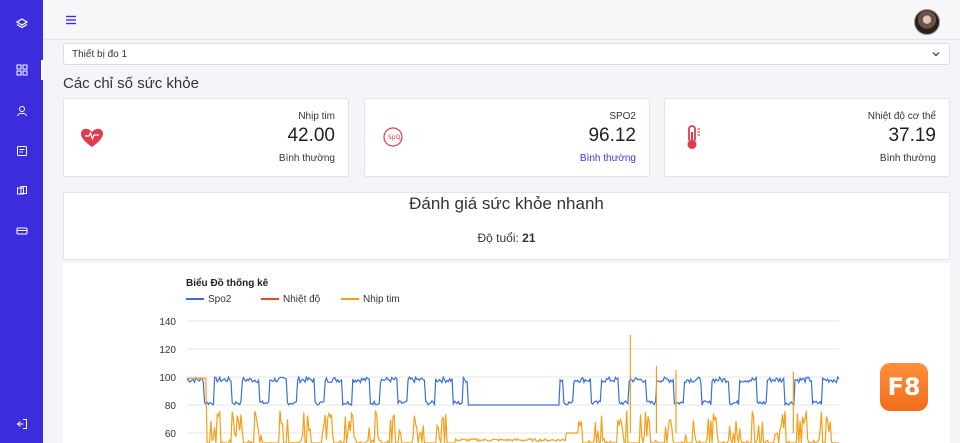  I want to click on body-temperature-card: Nhiệt độ cơ thể 37.19 Bình thường, so click(807, 137).